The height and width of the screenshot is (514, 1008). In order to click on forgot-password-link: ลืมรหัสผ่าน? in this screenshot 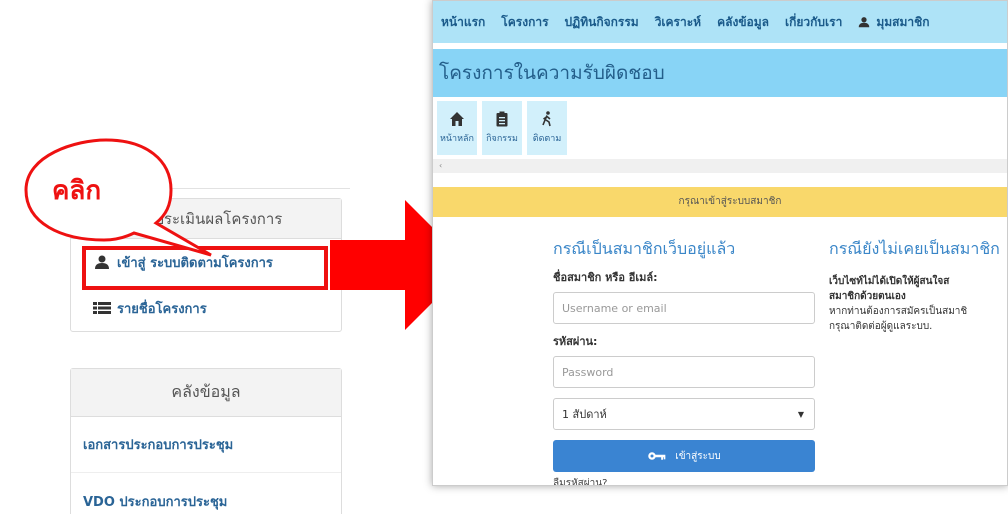, I will do `click(684, 480)`.